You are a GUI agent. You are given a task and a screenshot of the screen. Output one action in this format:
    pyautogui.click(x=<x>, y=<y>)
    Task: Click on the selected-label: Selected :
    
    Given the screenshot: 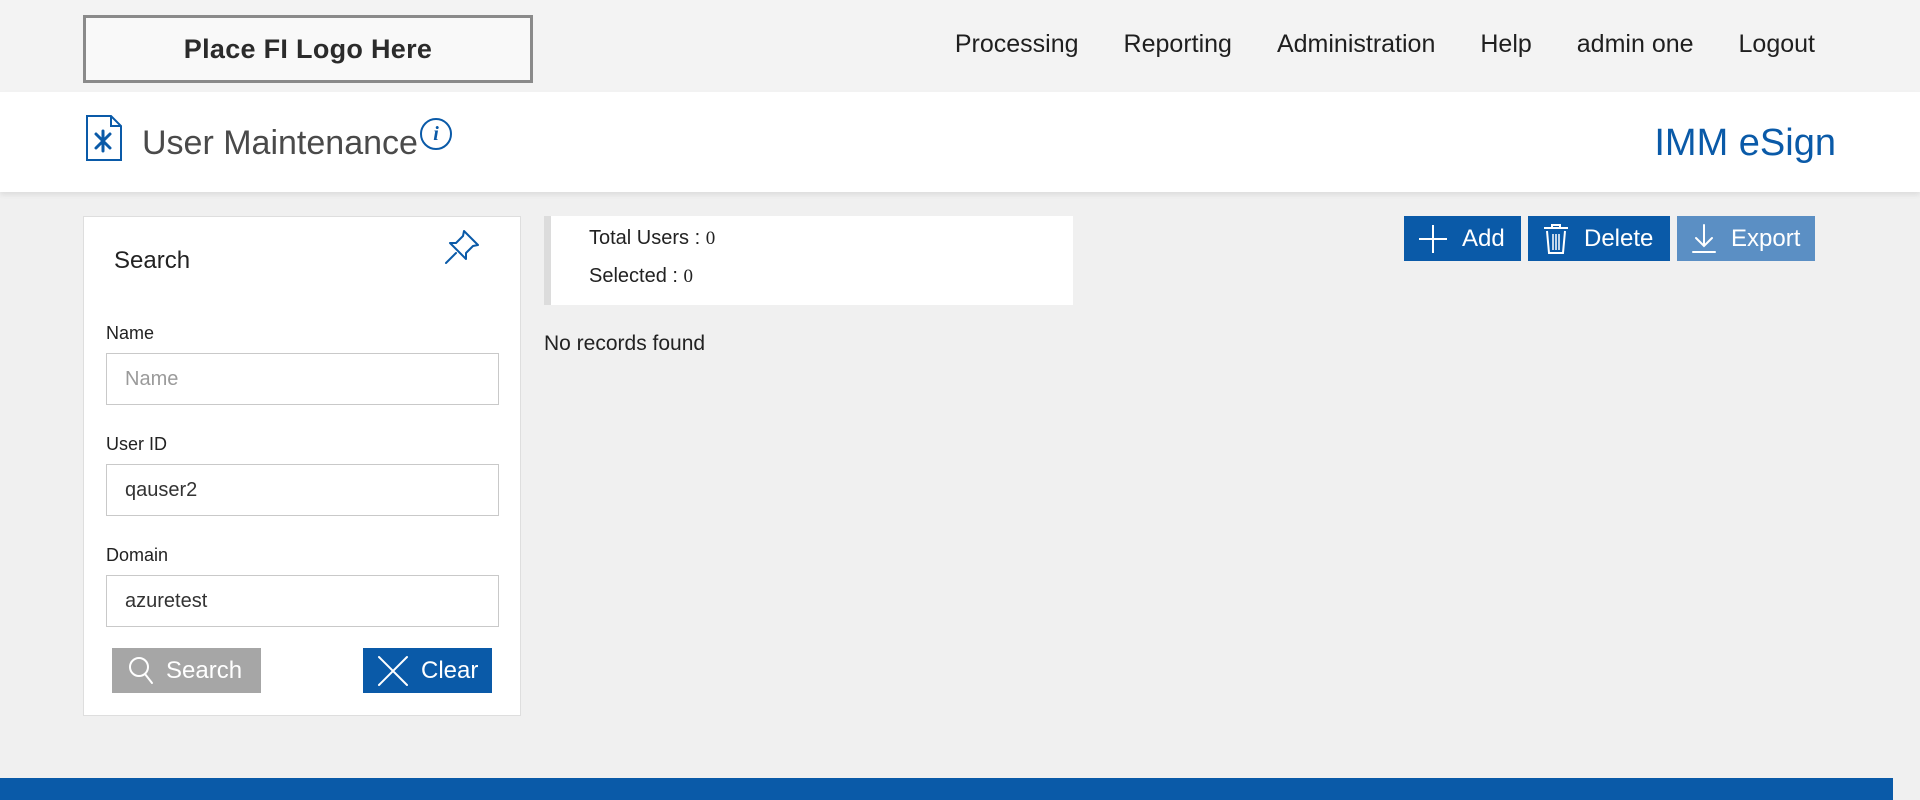 What is the action you would take?
    pyautogui.click(x=636, y=276)
    